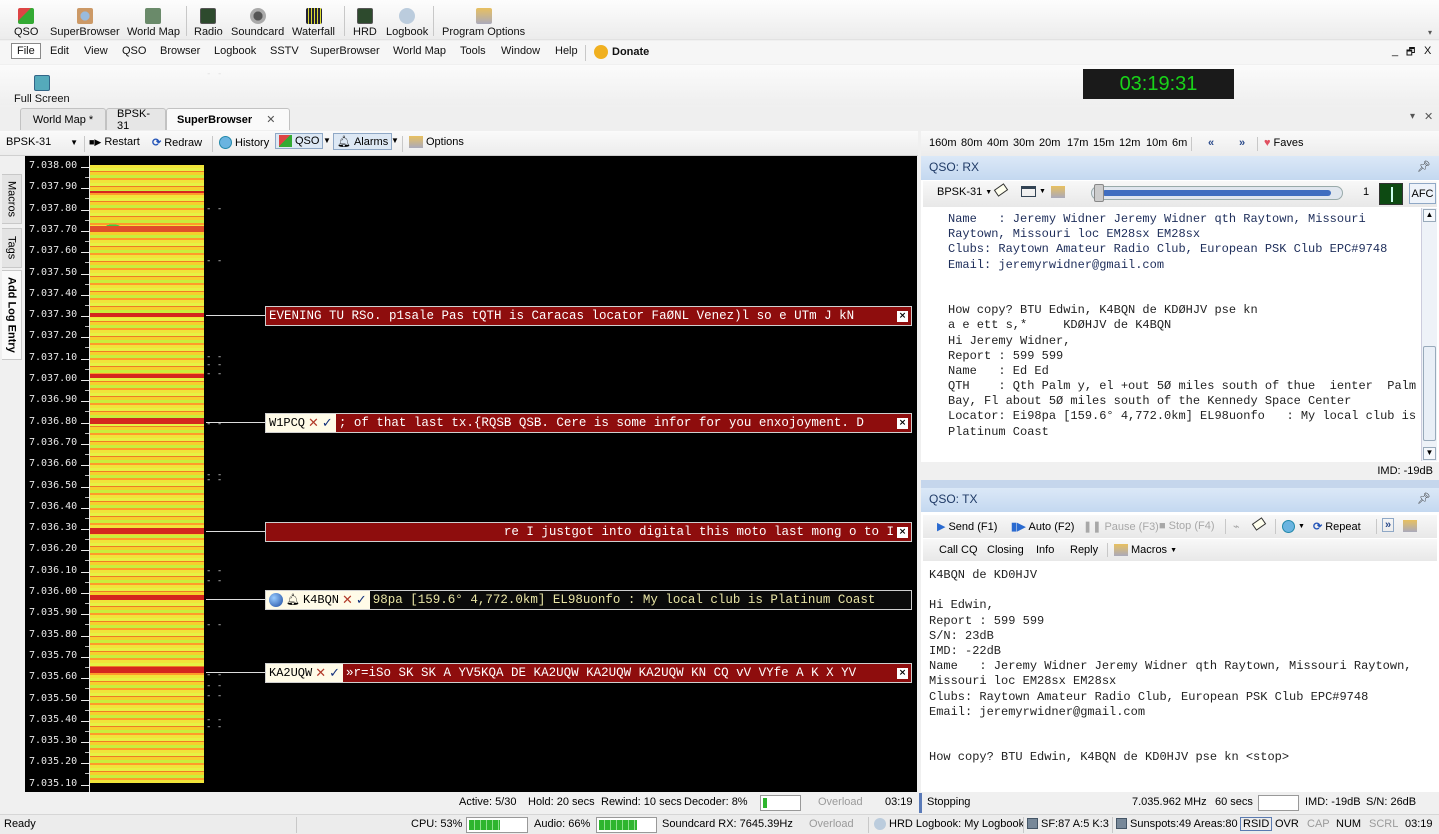  What do you see at coordinates (270, 119) in the screenshot?
I see `tab-close-icon: ✕` at bounding box center [270, 119].